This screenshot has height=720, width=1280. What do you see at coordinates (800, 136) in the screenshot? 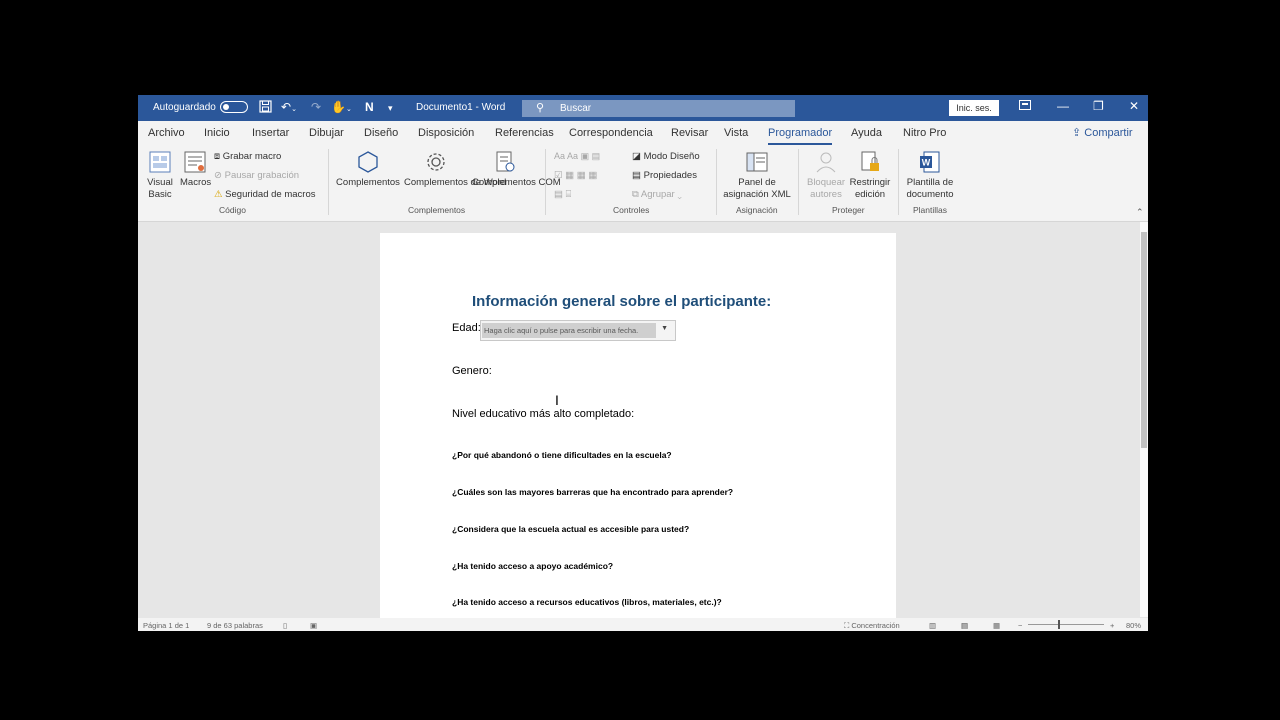
I see `tab-programador: Programador` at bounding box center [800, 136].